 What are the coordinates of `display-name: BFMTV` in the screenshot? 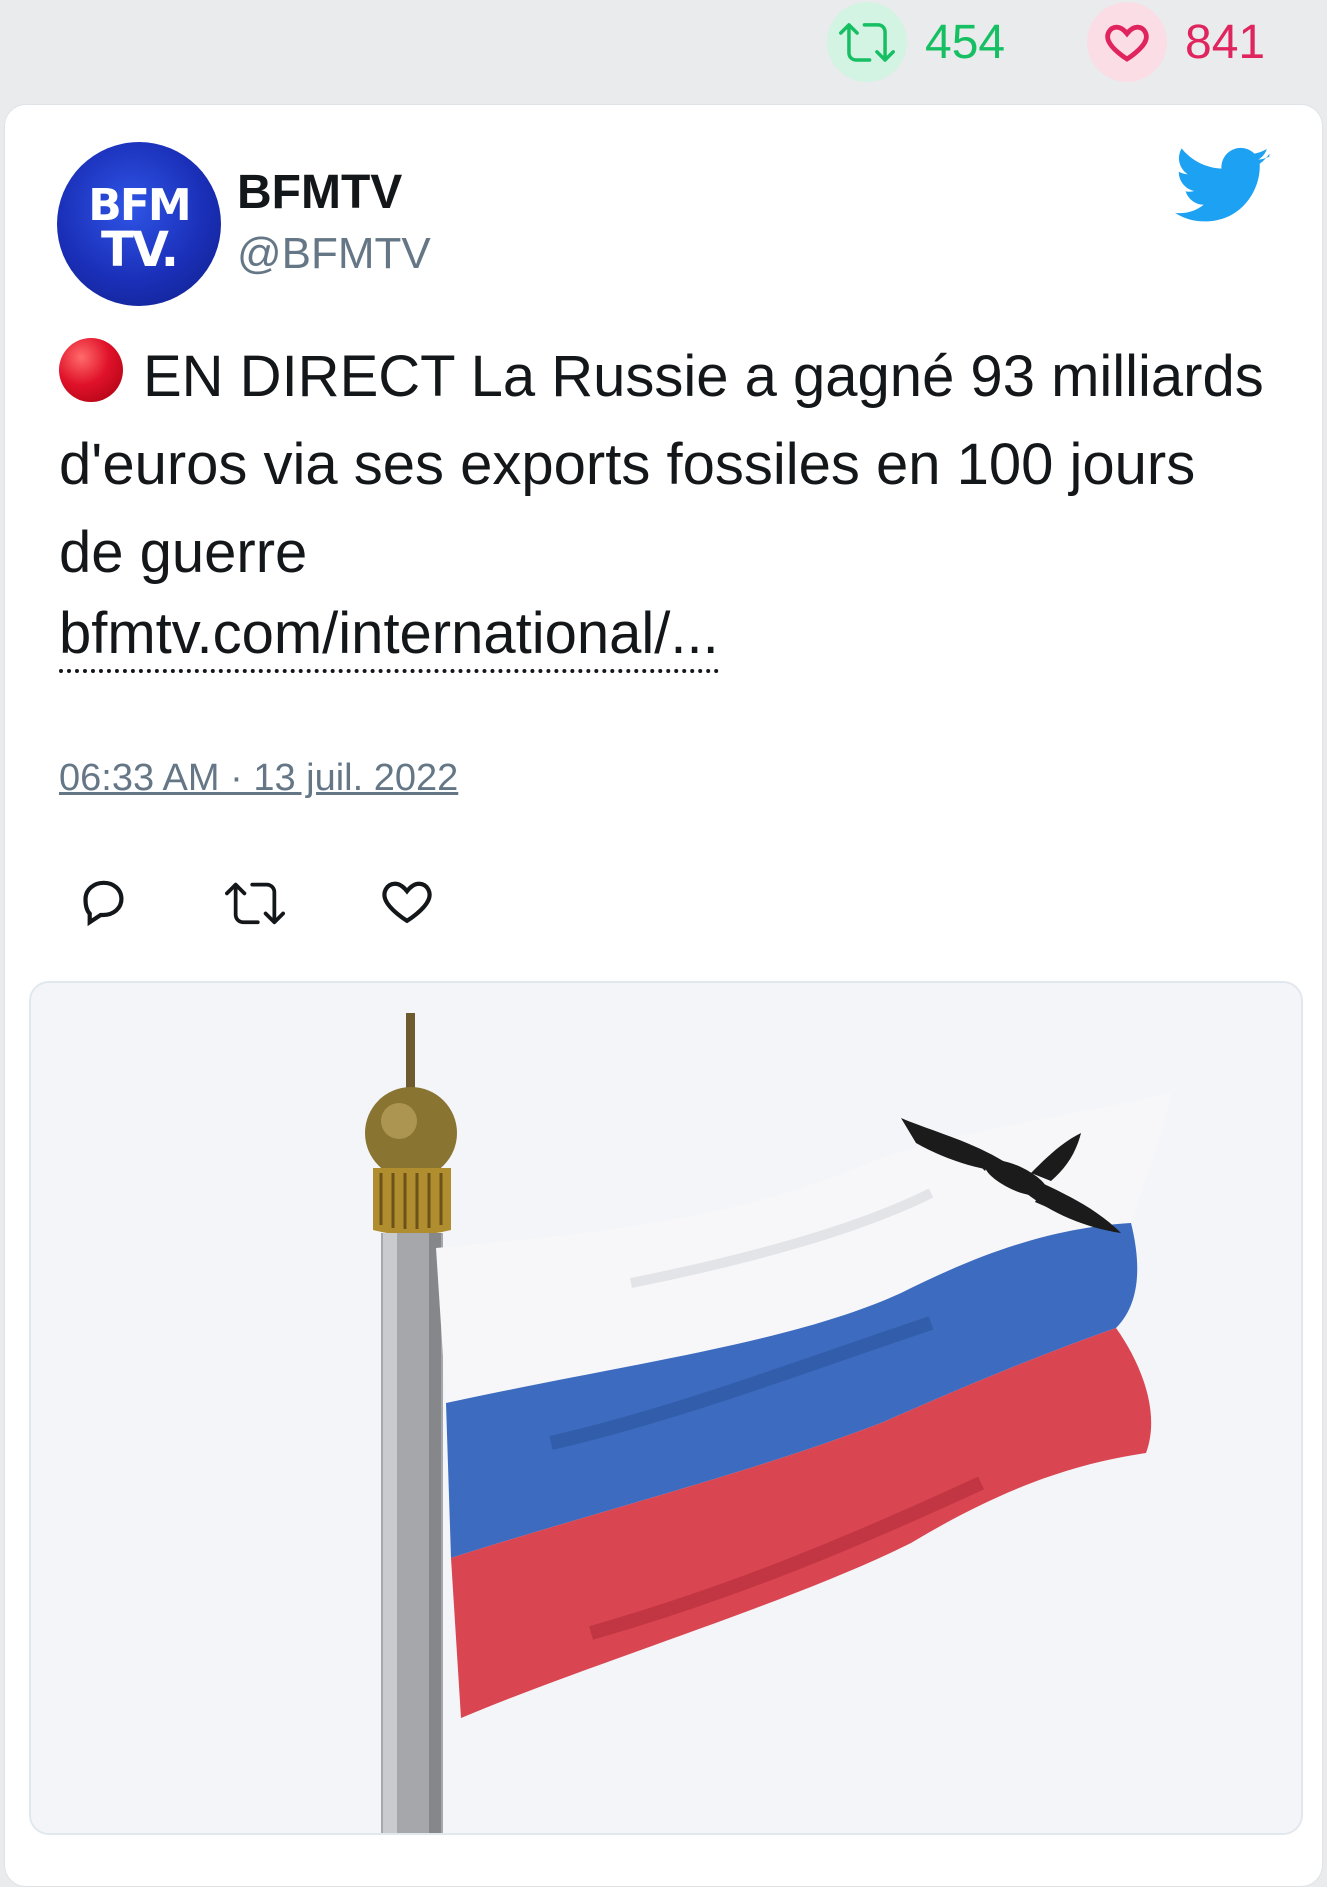 It's located at (319, 192).